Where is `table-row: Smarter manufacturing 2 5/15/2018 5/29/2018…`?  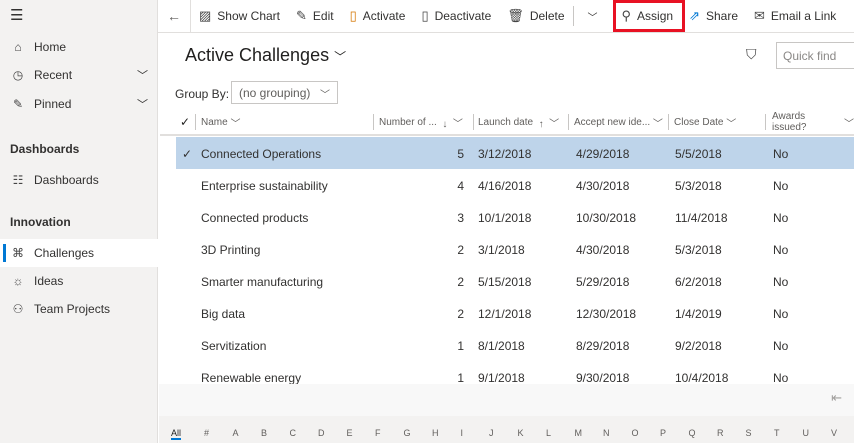 table-row: Smarter manufacturing 2 5/15/2018 5/29/2018… is located at coordinates (515, 281).